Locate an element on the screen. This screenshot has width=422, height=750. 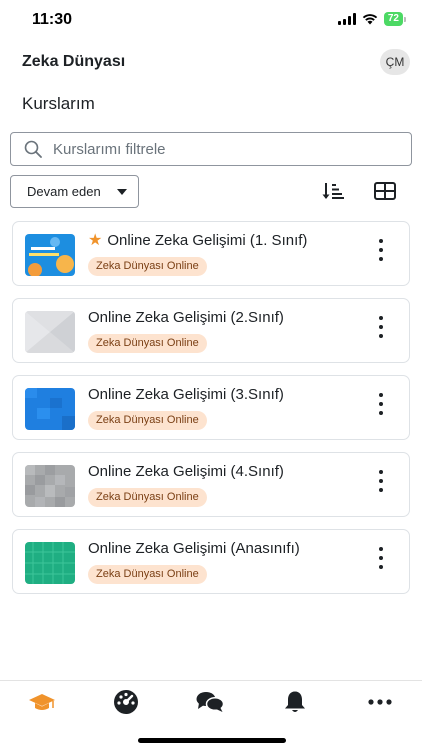
chevron-down-icon is located at coordinates (122, 192).